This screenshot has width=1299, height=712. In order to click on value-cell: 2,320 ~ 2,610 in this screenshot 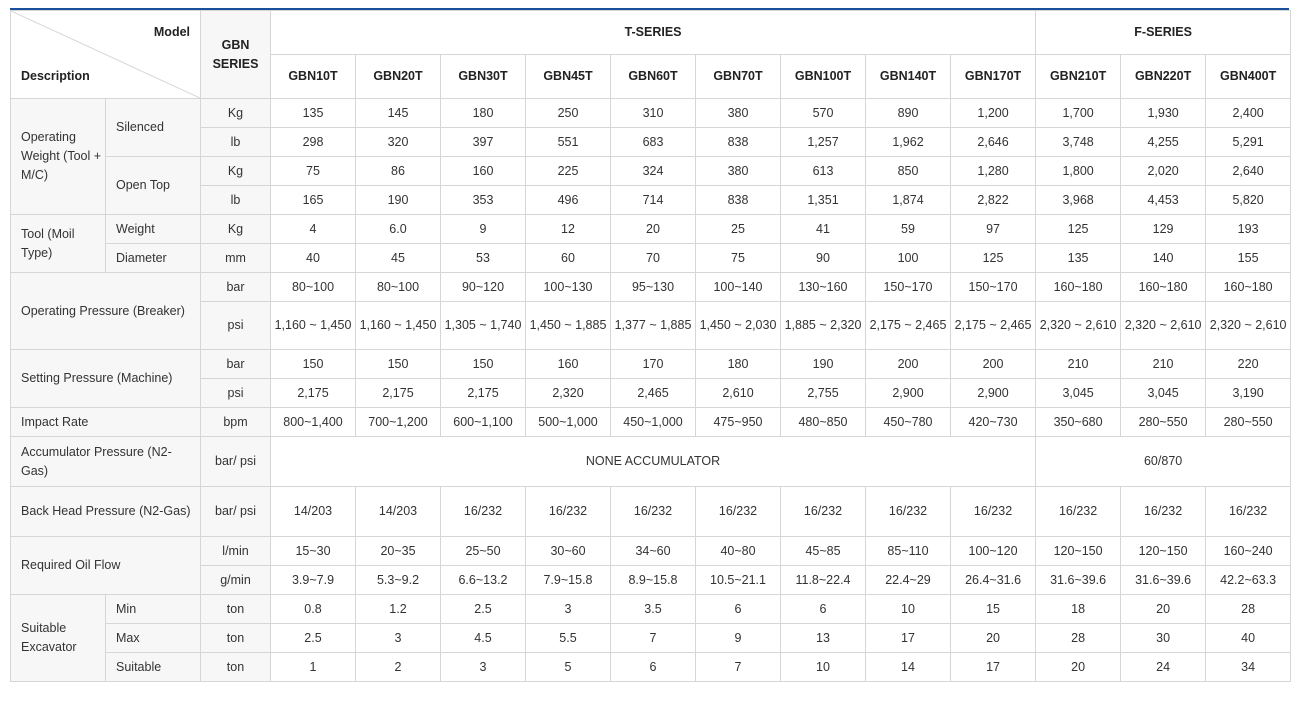, I will do `click(1163, 325)`.